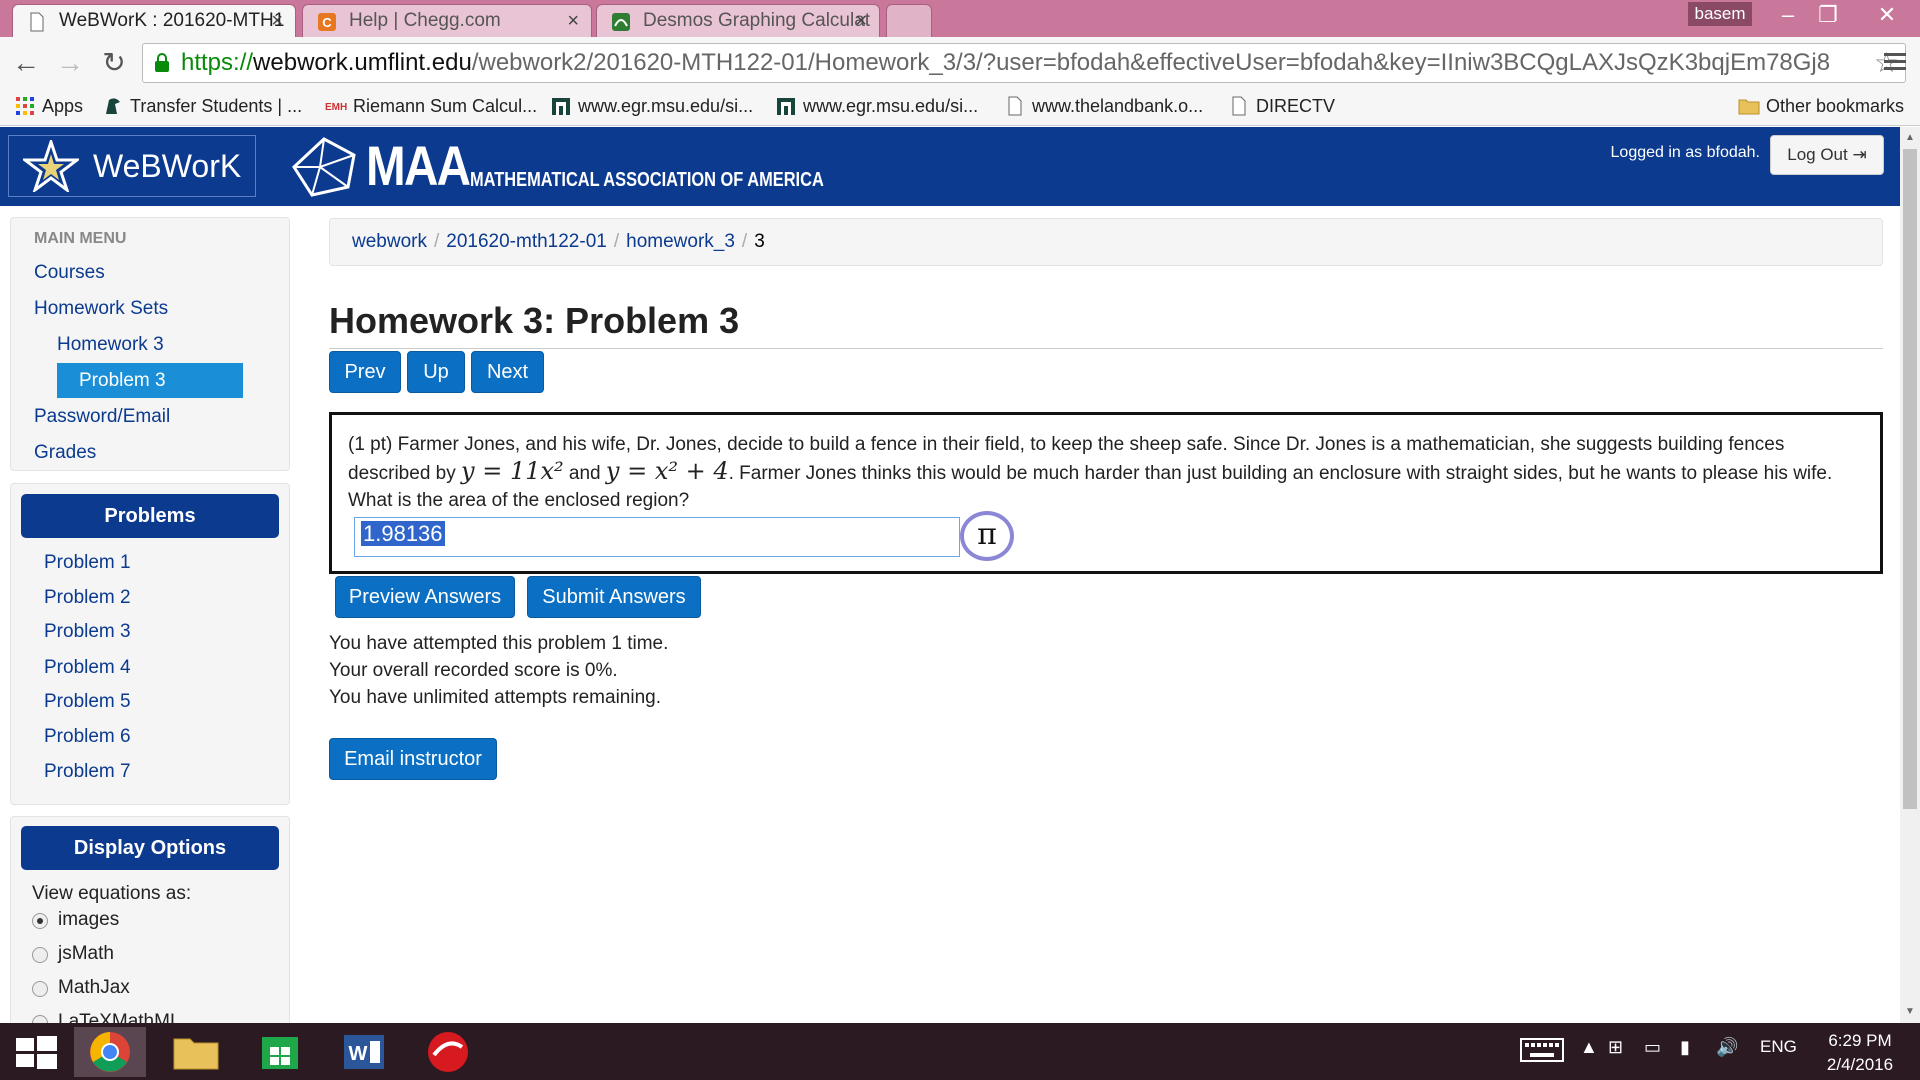 This screenshot has width=1920, height=1080. What do you see at coordinates (657, 537) in the screenshot?
I see `answer-input: 1.98136` at bounding box center [657, 537].